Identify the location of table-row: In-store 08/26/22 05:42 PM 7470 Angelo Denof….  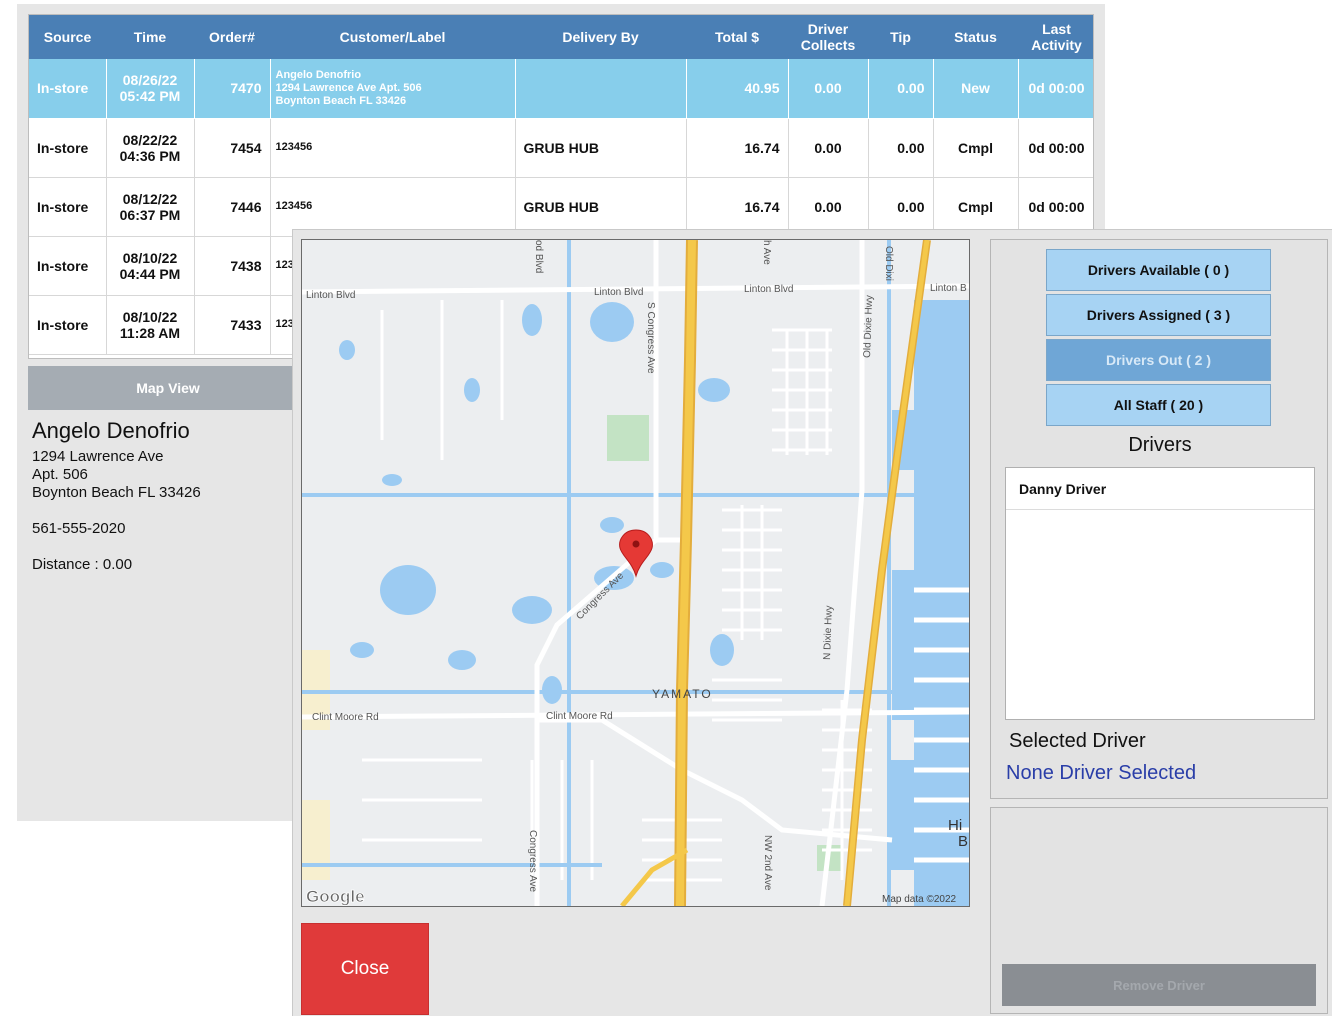
(561, 89).